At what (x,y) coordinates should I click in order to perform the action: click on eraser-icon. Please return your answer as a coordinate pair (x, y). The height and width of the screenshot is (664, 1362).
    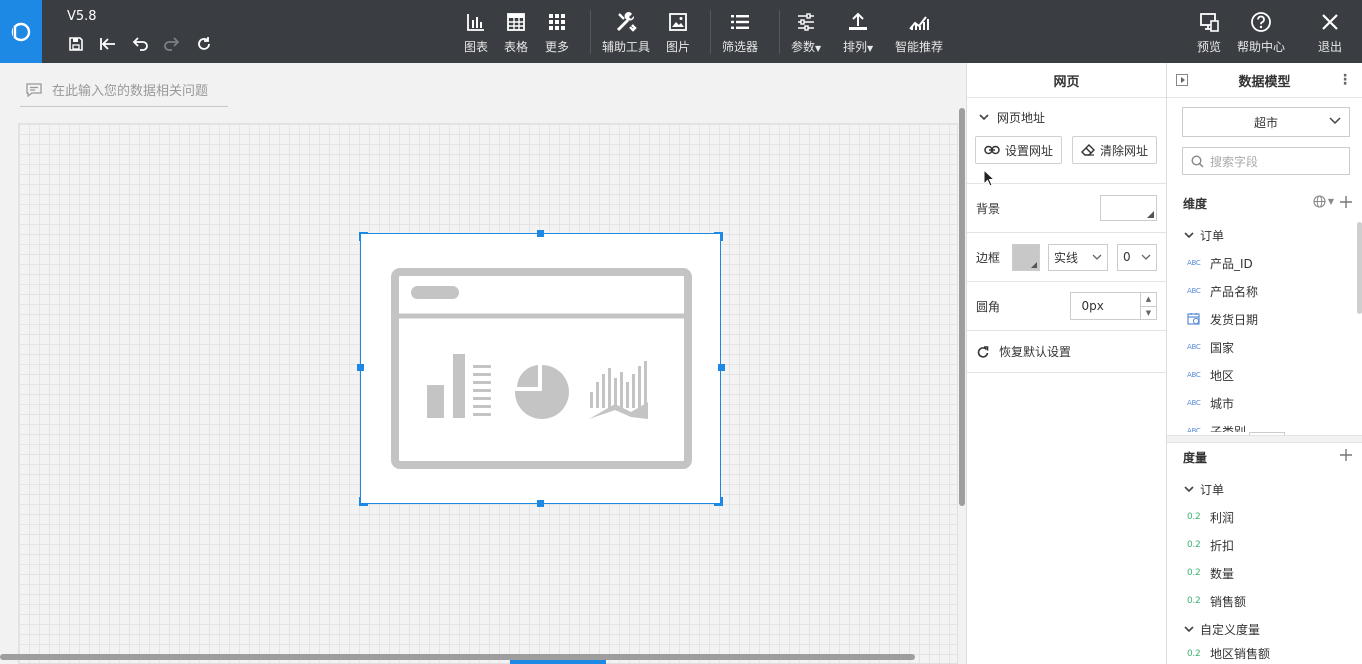
    Looking at the image, I should click on (1088, 150).